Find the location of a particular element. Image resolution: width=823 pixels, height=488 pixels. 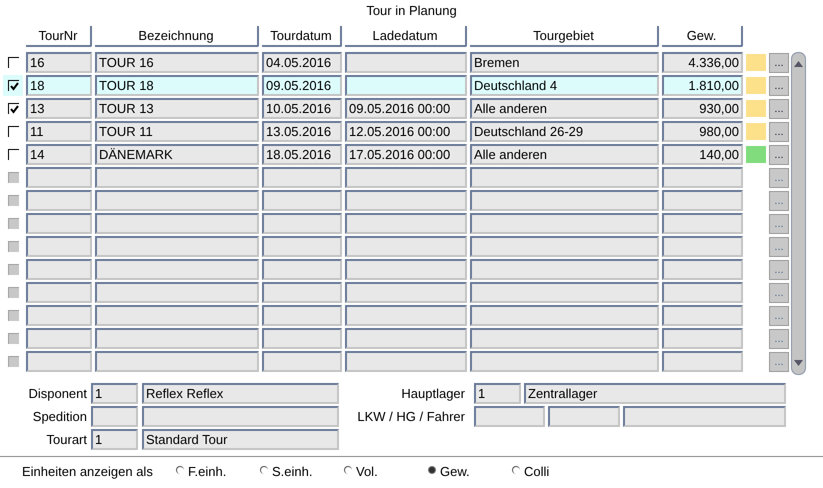

table-cell: 16 is located at coordinates (59, 62).